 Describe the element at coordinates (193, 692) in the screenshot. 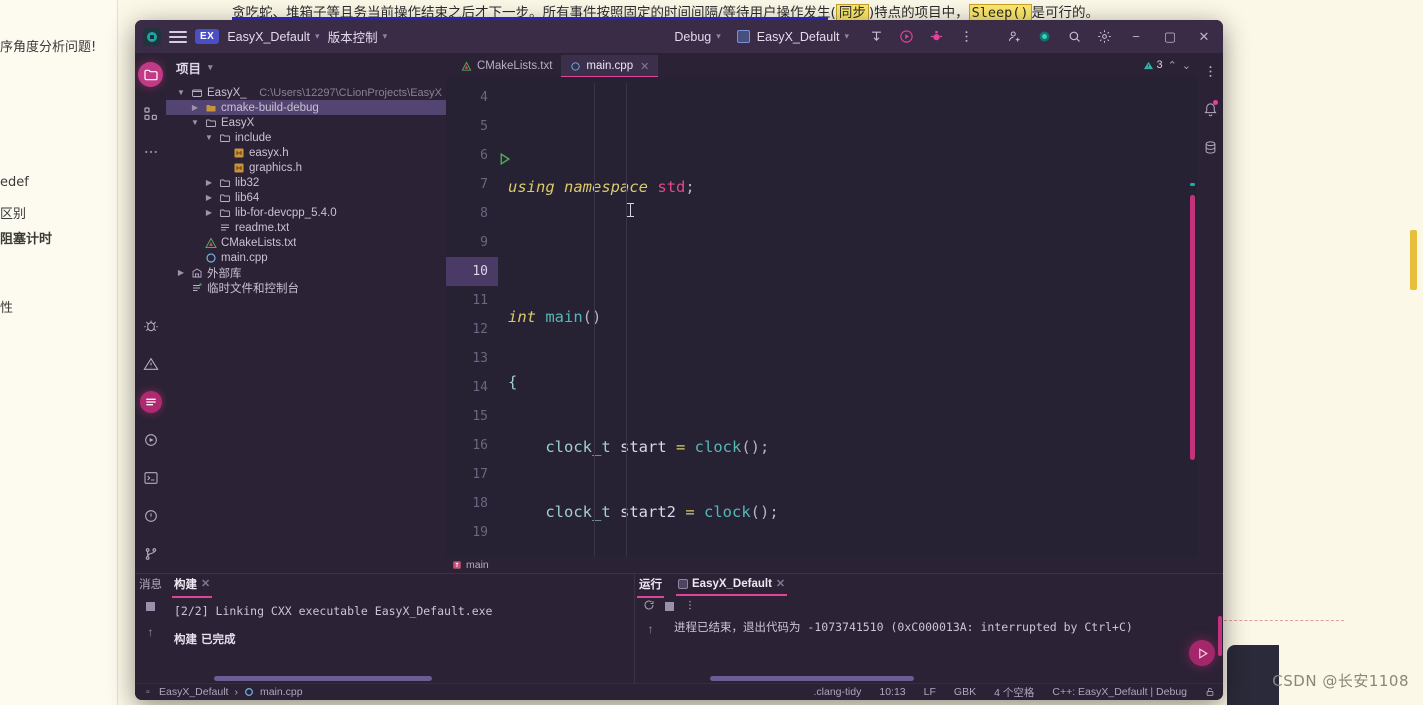

I see `statusbar-project: EasyX_Default` at that location.